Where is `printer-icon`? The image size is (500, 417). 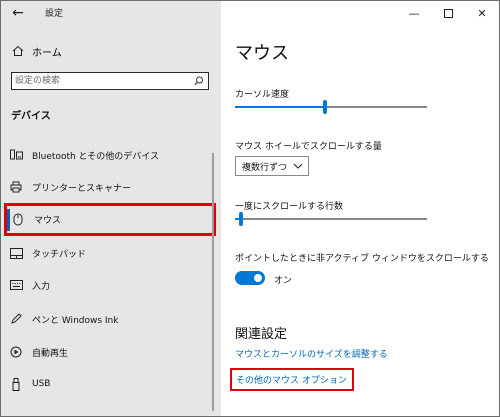
printer-icon is located at coordinates (16, 187).